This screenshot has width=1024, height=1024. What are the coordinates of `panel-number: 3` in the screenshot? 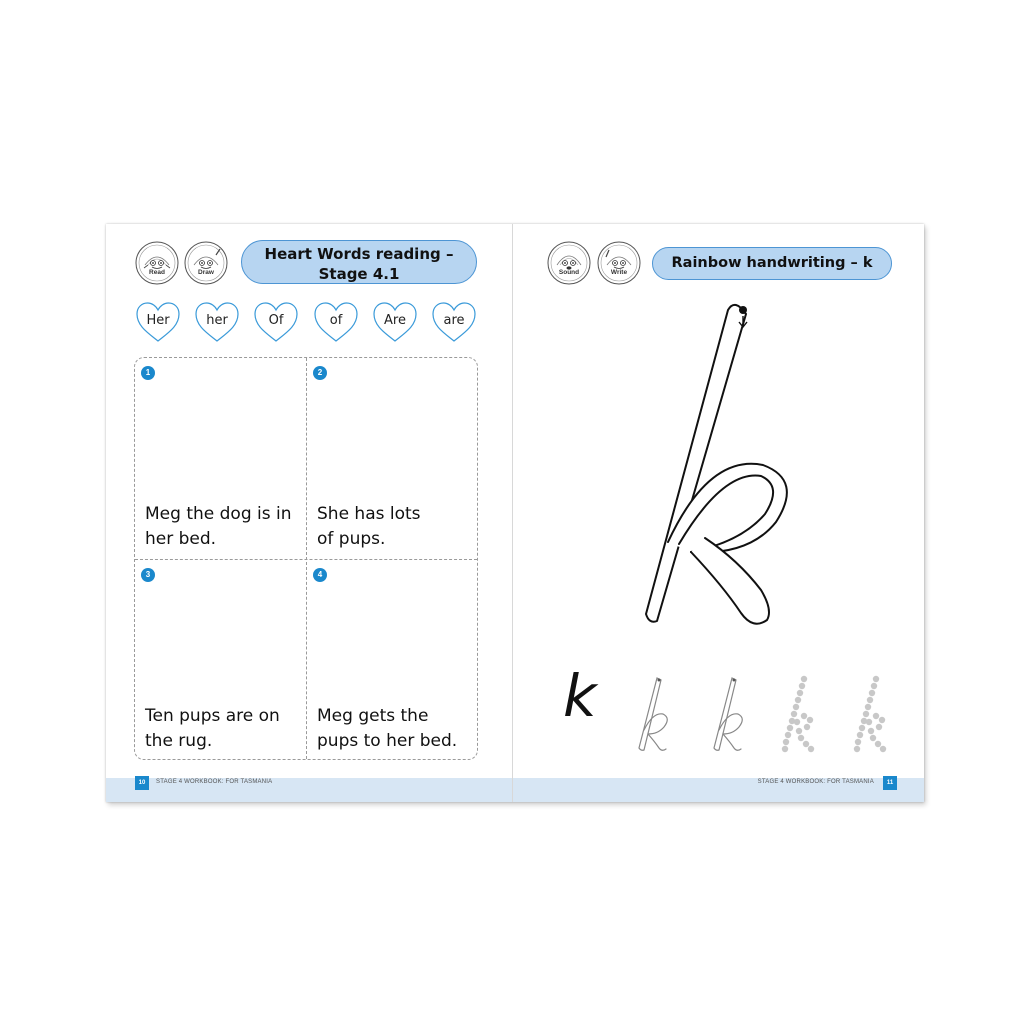 It's located at (148, 575).